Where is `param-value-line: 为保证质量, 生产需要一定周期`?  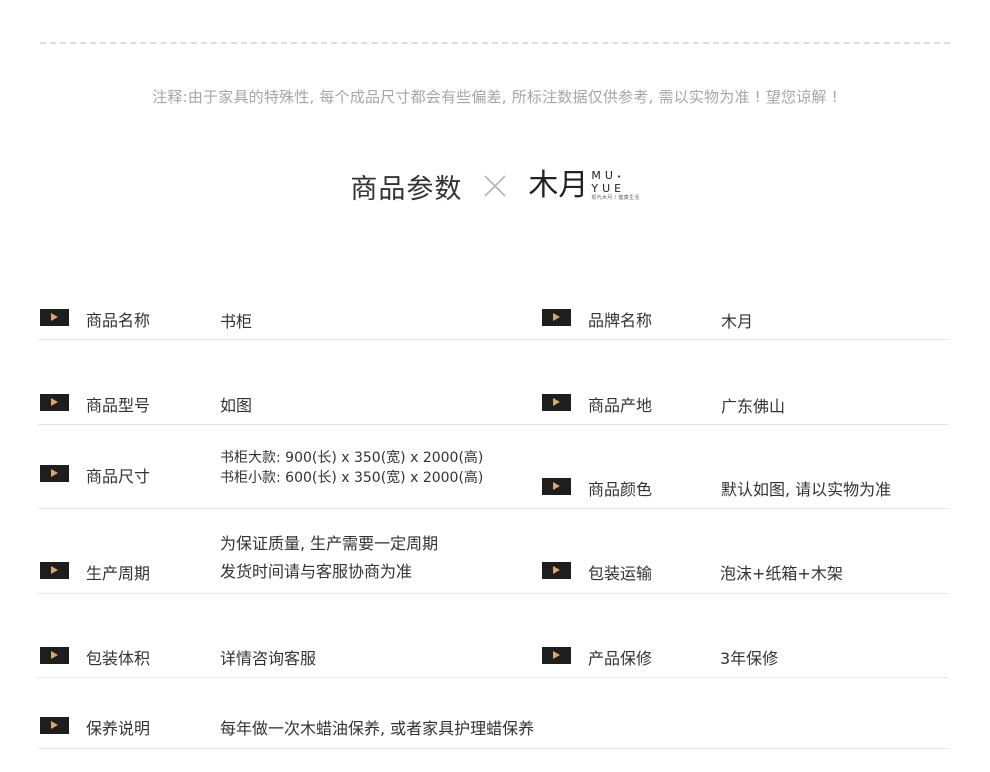
param-value-line: 为保证质量, 生产需要一定周期 is located at coordinates (329, 543).